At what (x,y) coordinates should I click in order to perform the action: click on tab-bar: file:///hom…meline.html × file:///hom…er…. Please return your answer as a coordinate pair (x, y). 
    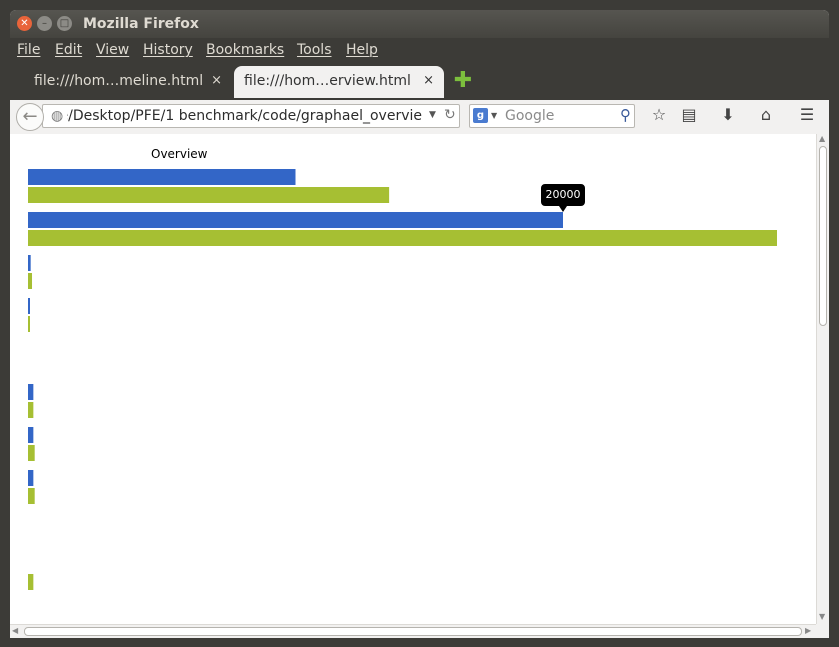
    Looking at the image, I should click on (419, 82).